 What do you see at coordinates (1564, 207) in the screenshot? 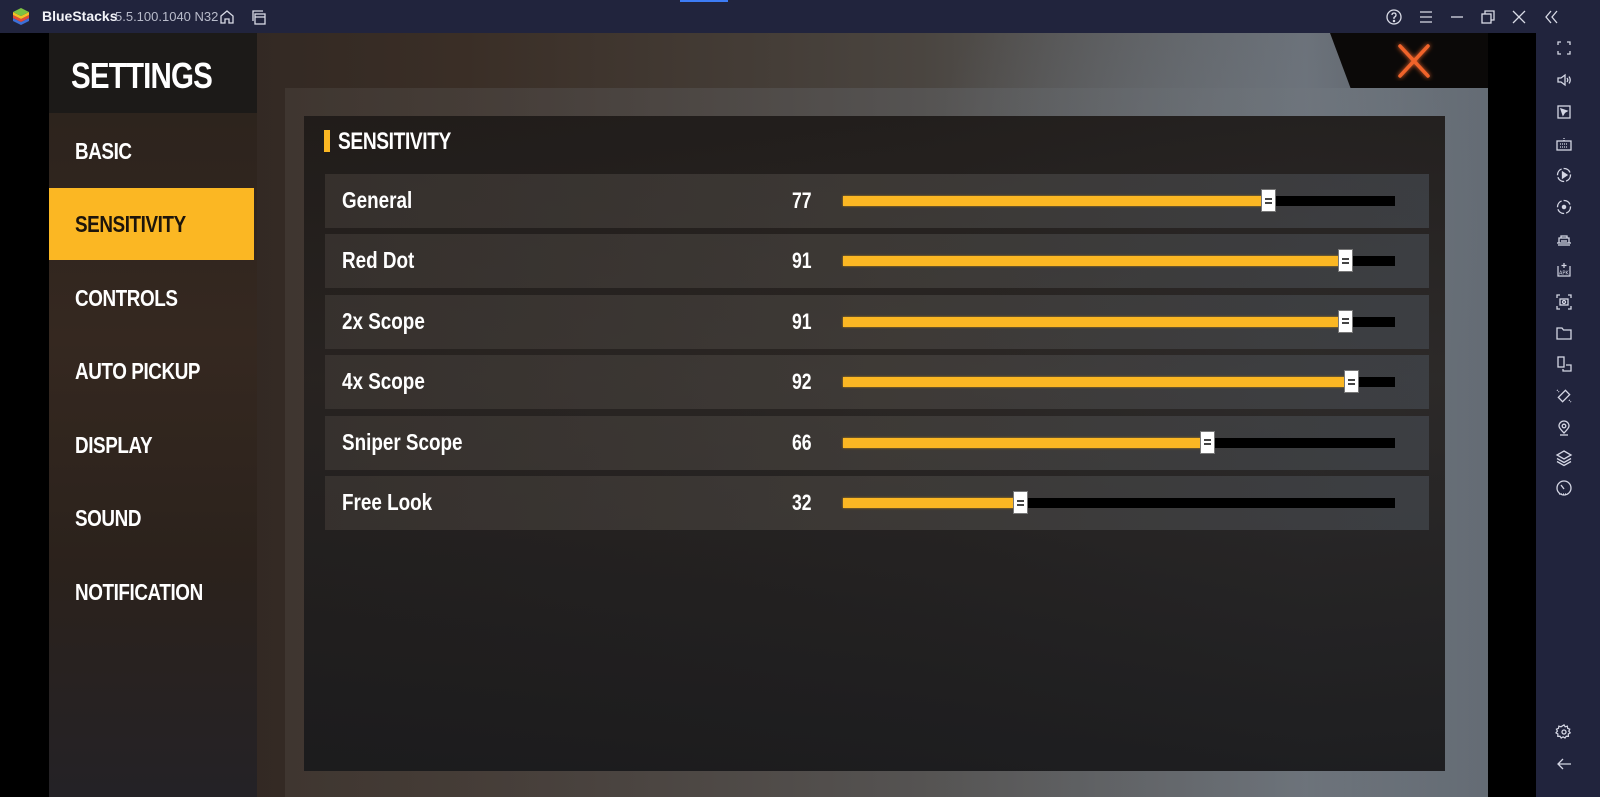
I see `record-icon` at bounding box center [1564, 207].